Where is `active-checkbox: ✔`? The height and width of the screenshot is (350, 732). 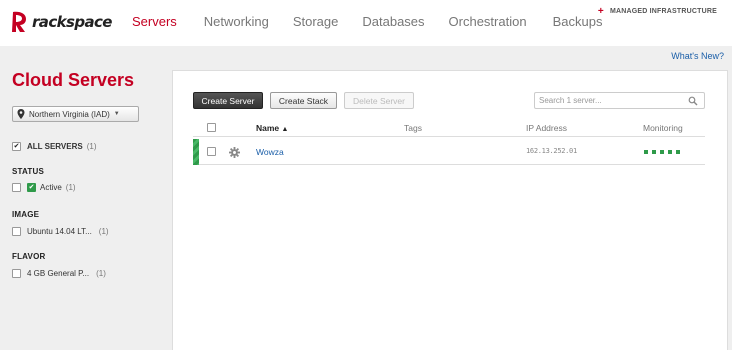 active-checkbox: ✔ is located at coordinates (31, 187).